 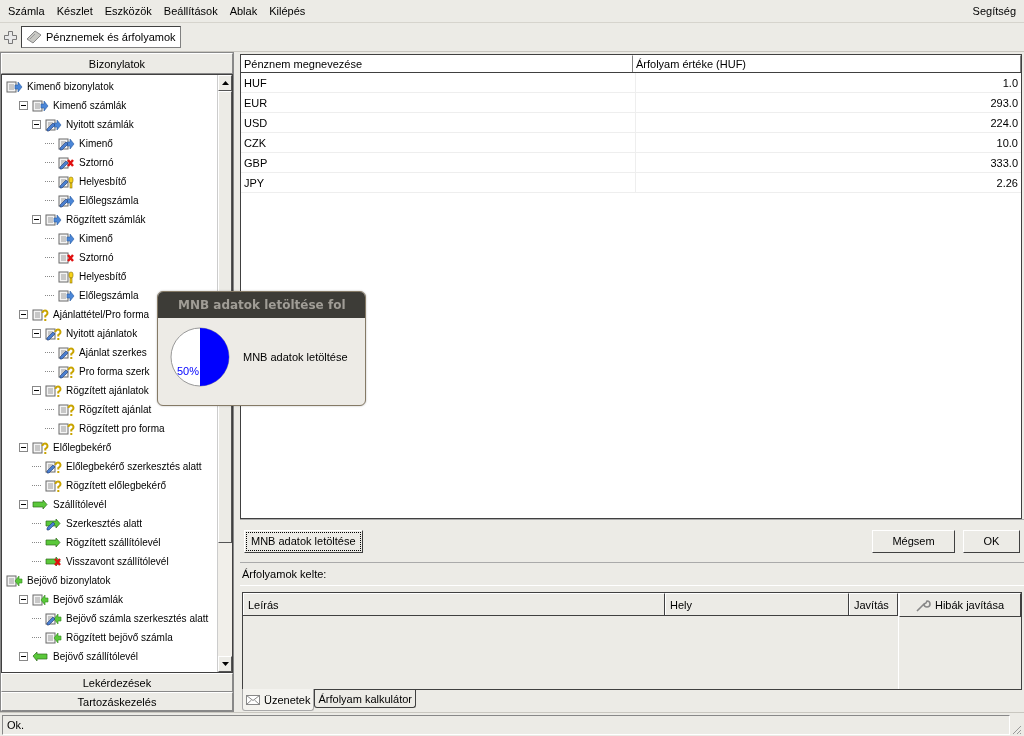 I want to click on rate-cell-text: 1.0, so click(x=1010, y=83).